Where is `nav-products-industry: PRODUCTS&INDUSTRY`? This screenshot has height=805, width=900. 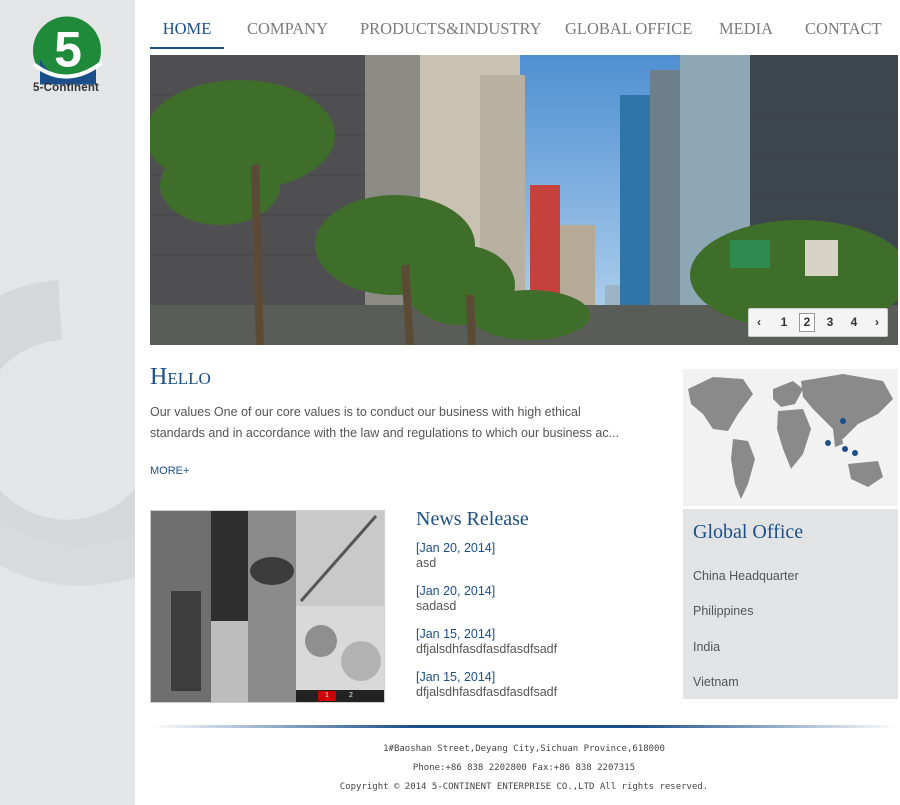
nav-products-industry: PRODUCTS&INDUSTRY is located at coordinates (451, 30).